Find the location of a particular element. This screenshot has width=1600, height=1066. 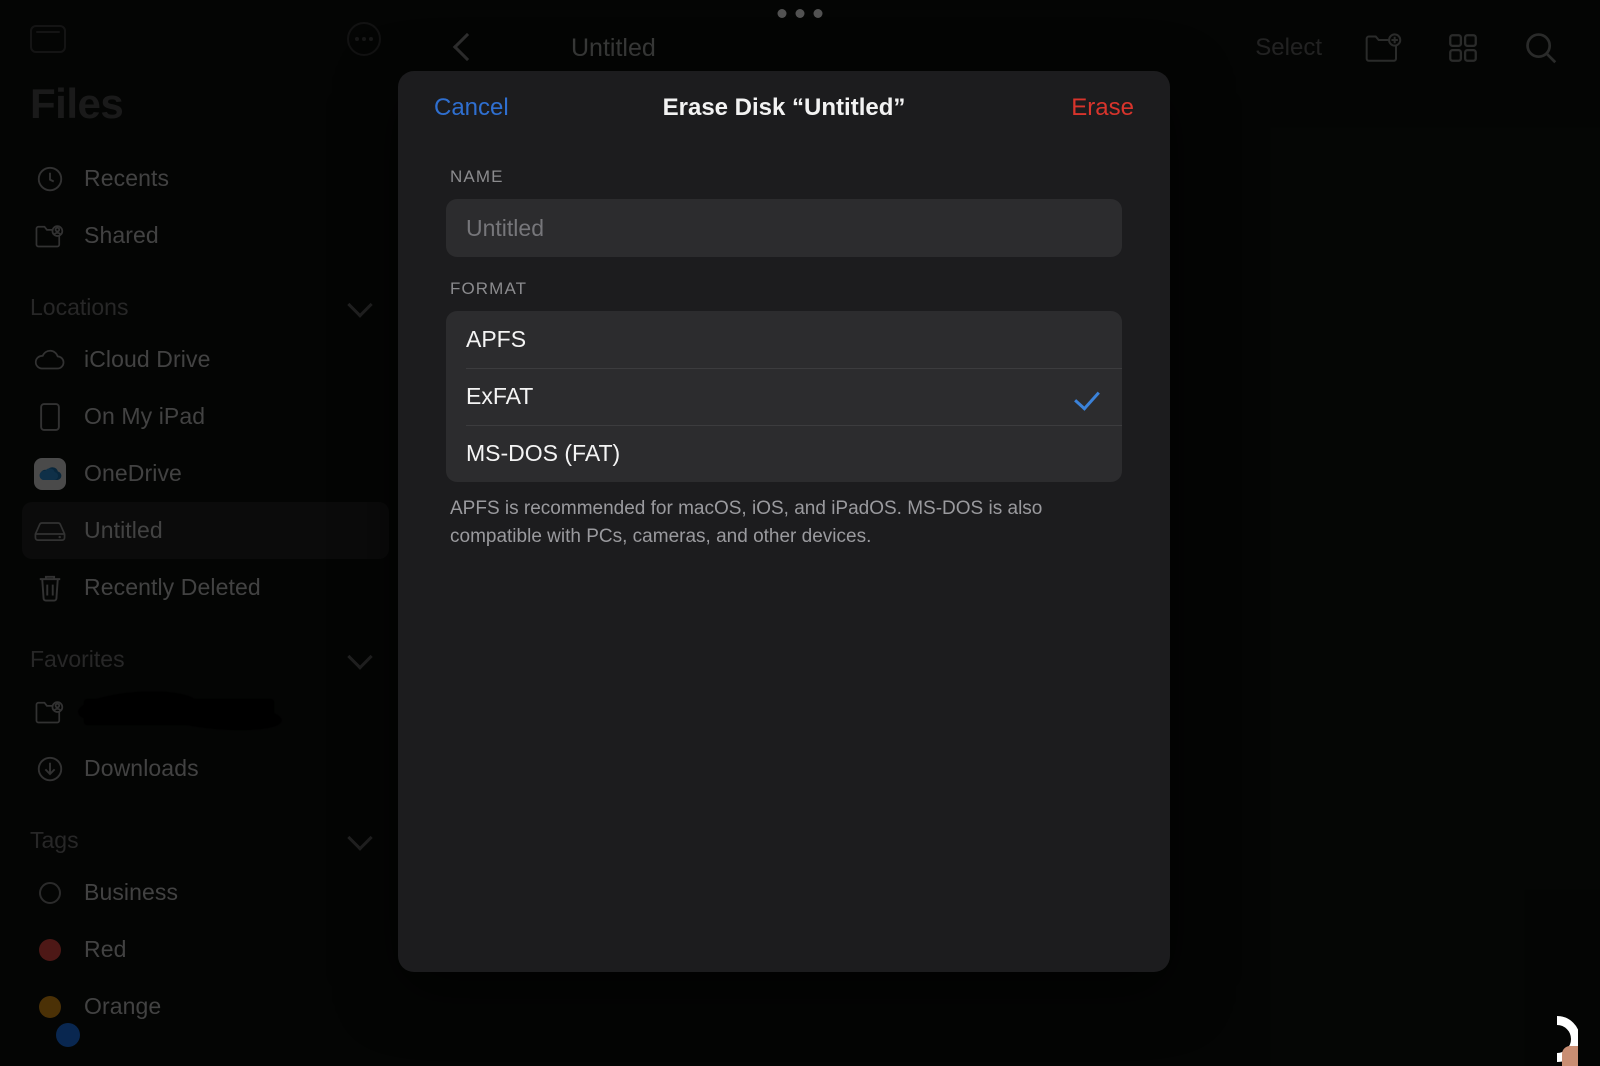

checkmark-icon is located at coordinates (1089, 397).